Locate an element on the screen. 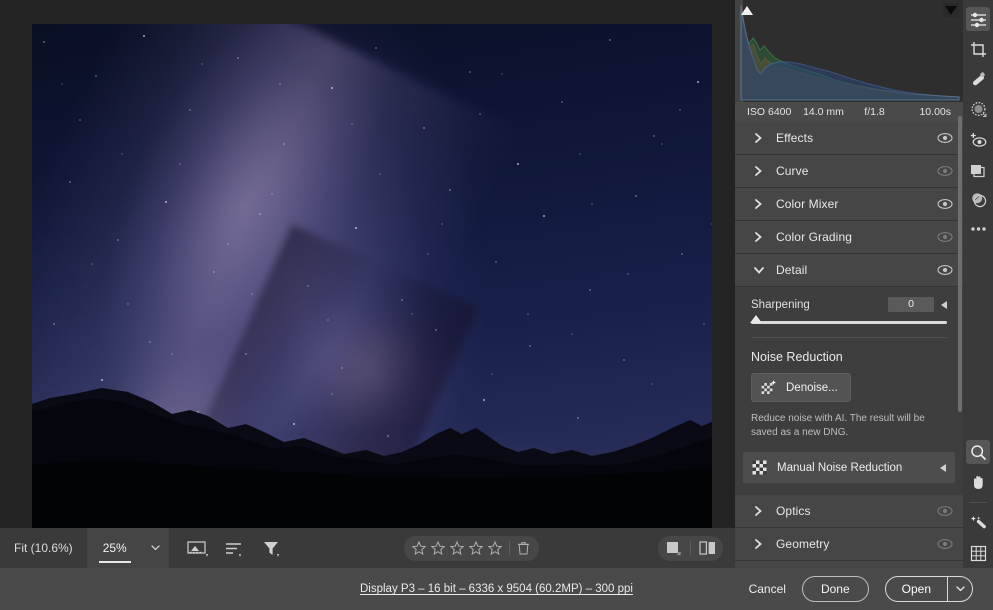 The height and width of the screenshot is (610, 993). bottom-toolbar: Fit (10.6%) 25% is located at coordinates (367, 548).